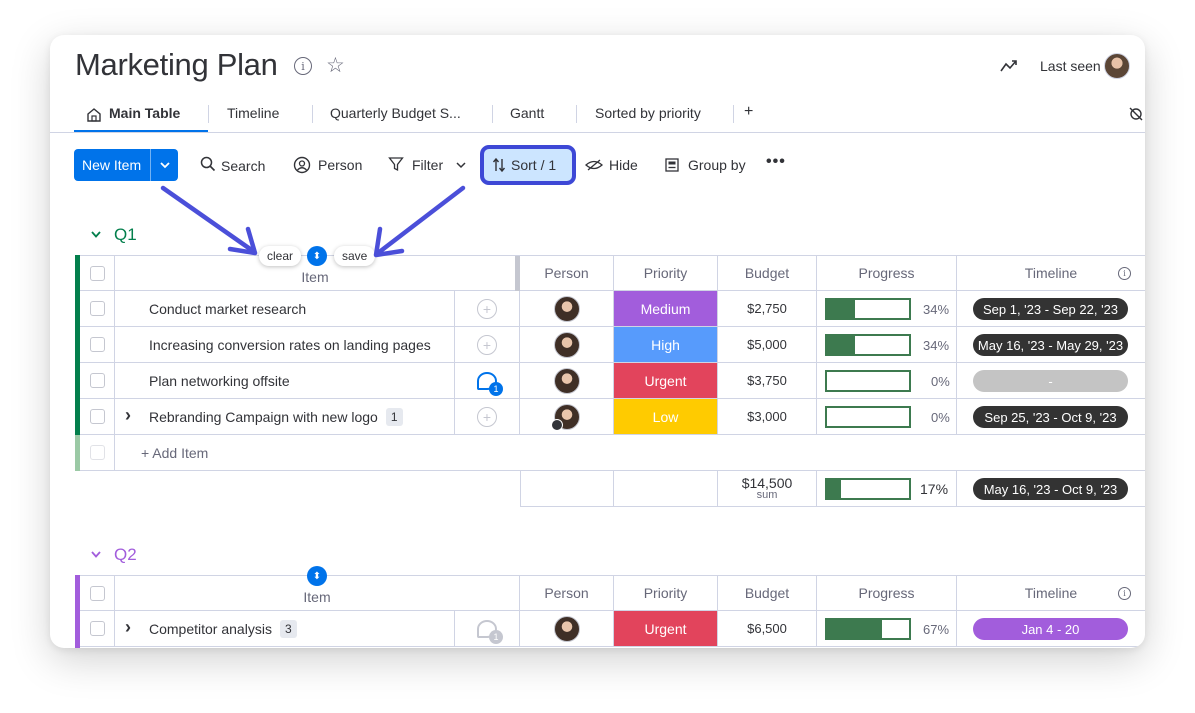  Describe the element at coordinates (144, 113) in the screenshot. I see `tab-main-table: Main Table` at that location.